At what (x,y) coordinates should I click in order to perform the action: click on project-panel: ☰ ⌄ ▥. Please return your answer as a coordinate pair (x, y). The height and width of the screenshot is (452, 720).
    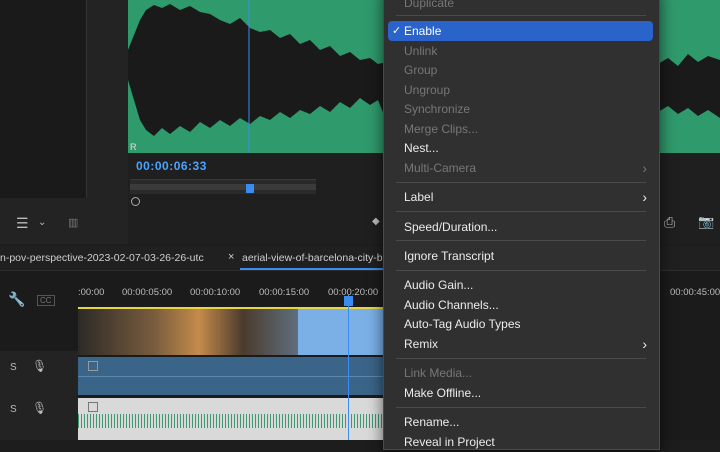
    Looking at the image, I should click on (64, 122).